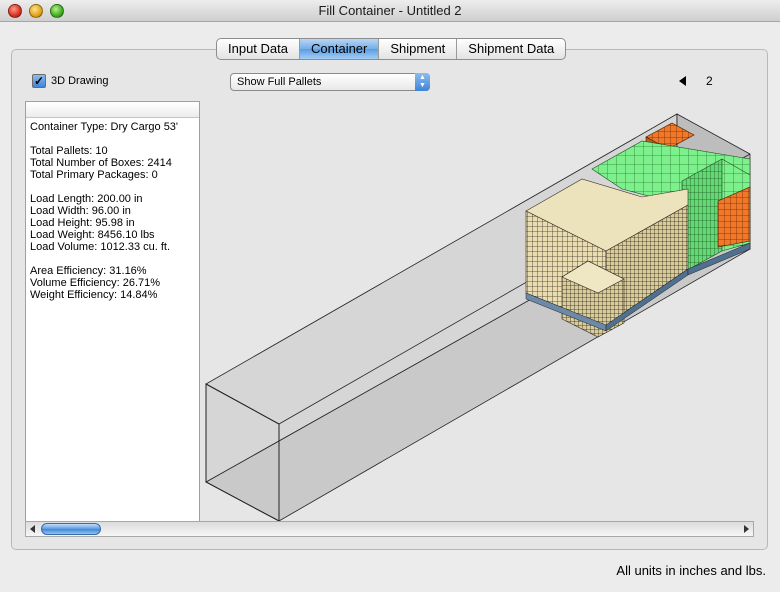  I want to click on show-pallets-popup: Show Full Pallets ▲ ▼, so click(330, 82).